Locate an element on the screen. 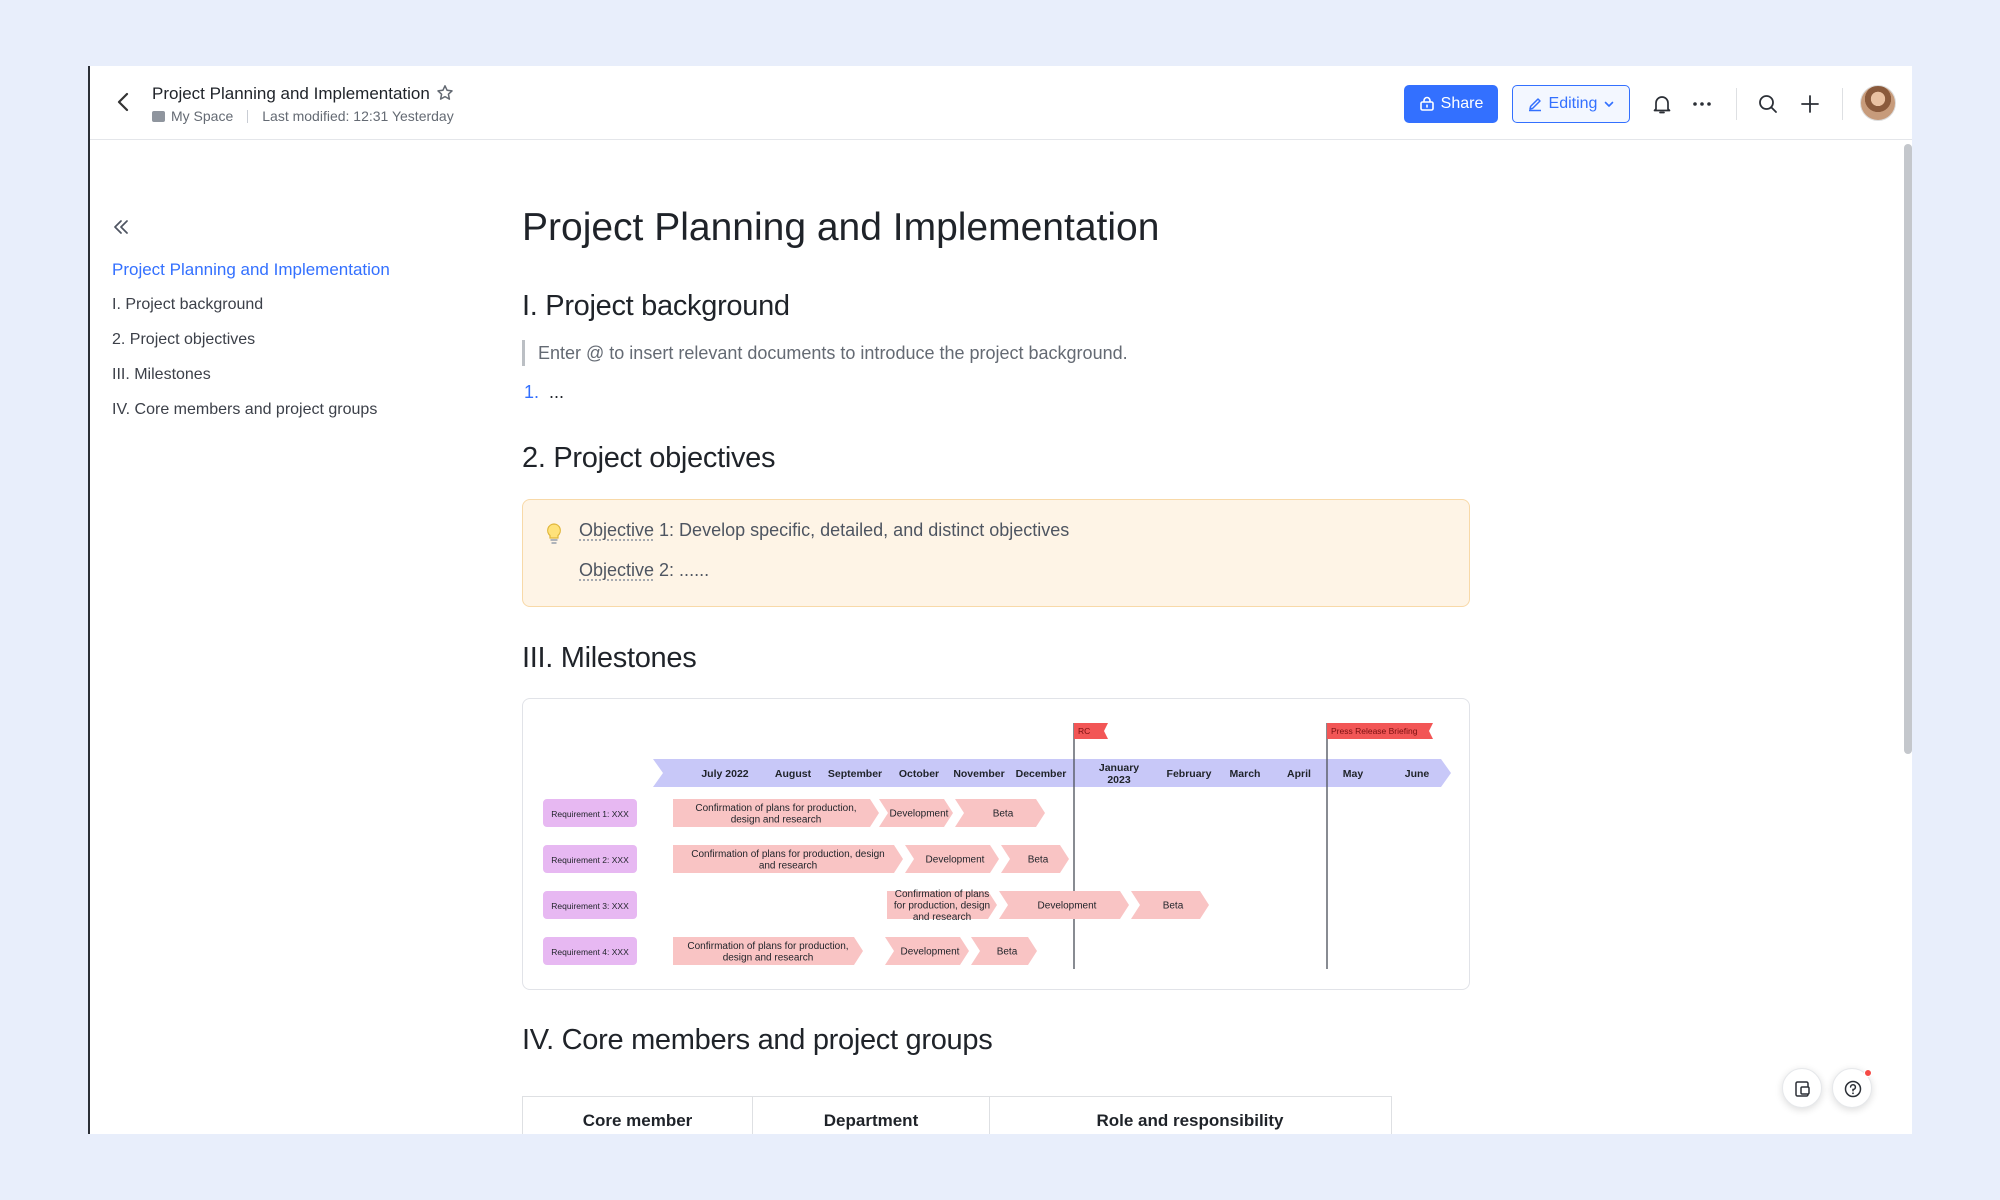 Image resolution: width=2000 pixels, height=1200 pixels. avatar is located at coordinates (1878, 103).